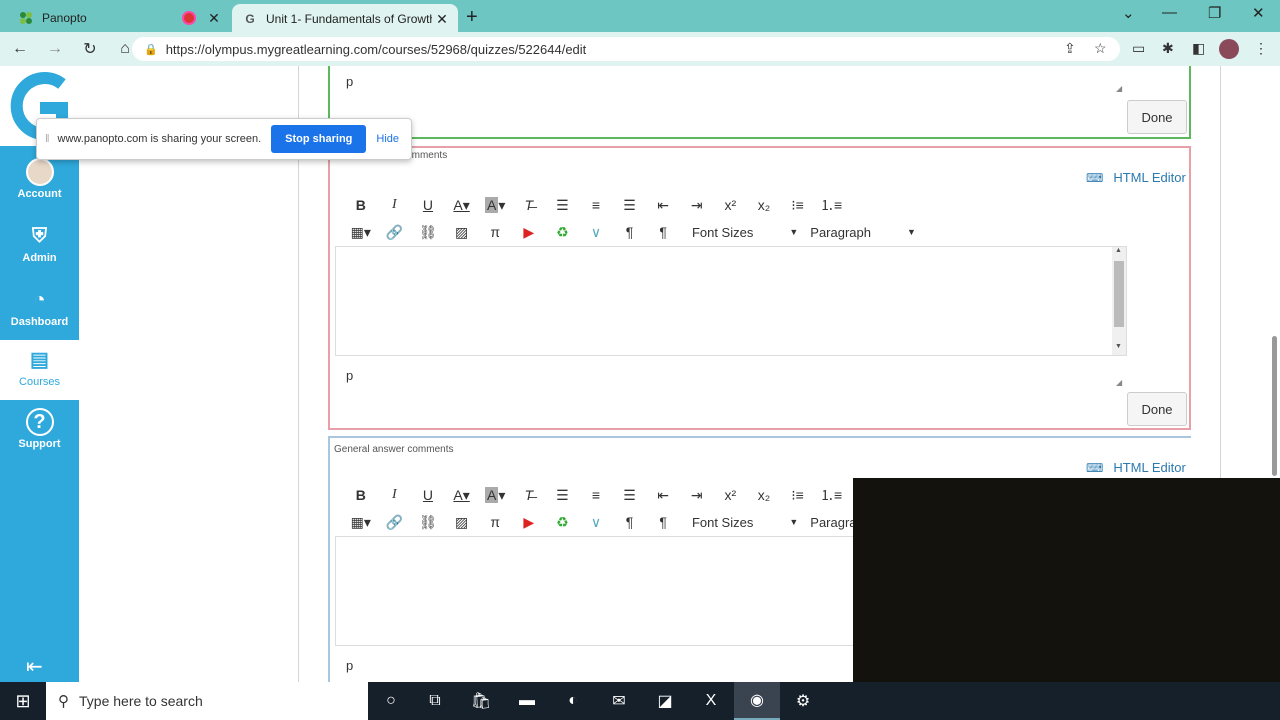  What do you see at coordinates (387, 139) in the screenshot?
I see `hide-button: Hide` at bounding box center [387, 139].